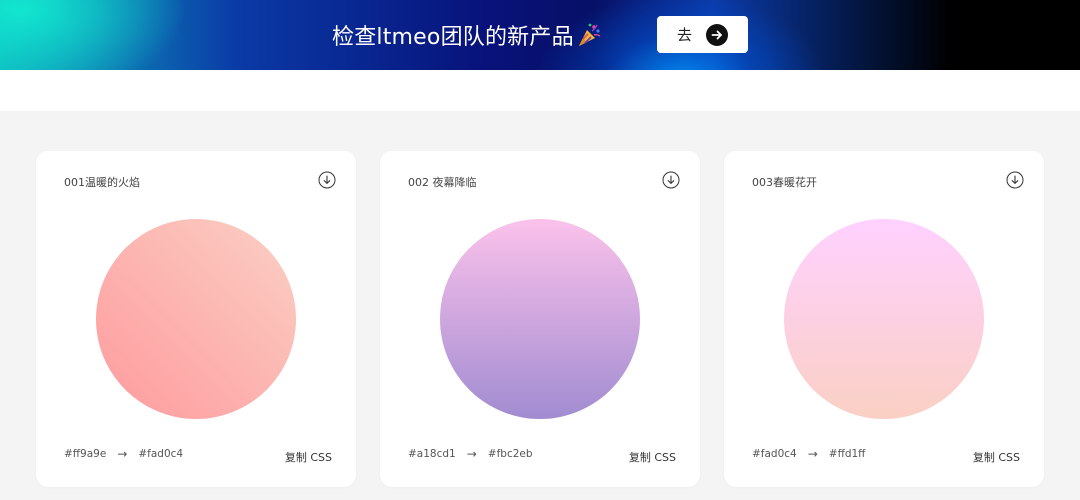 This screenshot has width=1080, height=500. What do you see at coordinates (784, 182) in the screenshot?
I see `card-title: 003春暖花开` at bounding box center [784, 182].